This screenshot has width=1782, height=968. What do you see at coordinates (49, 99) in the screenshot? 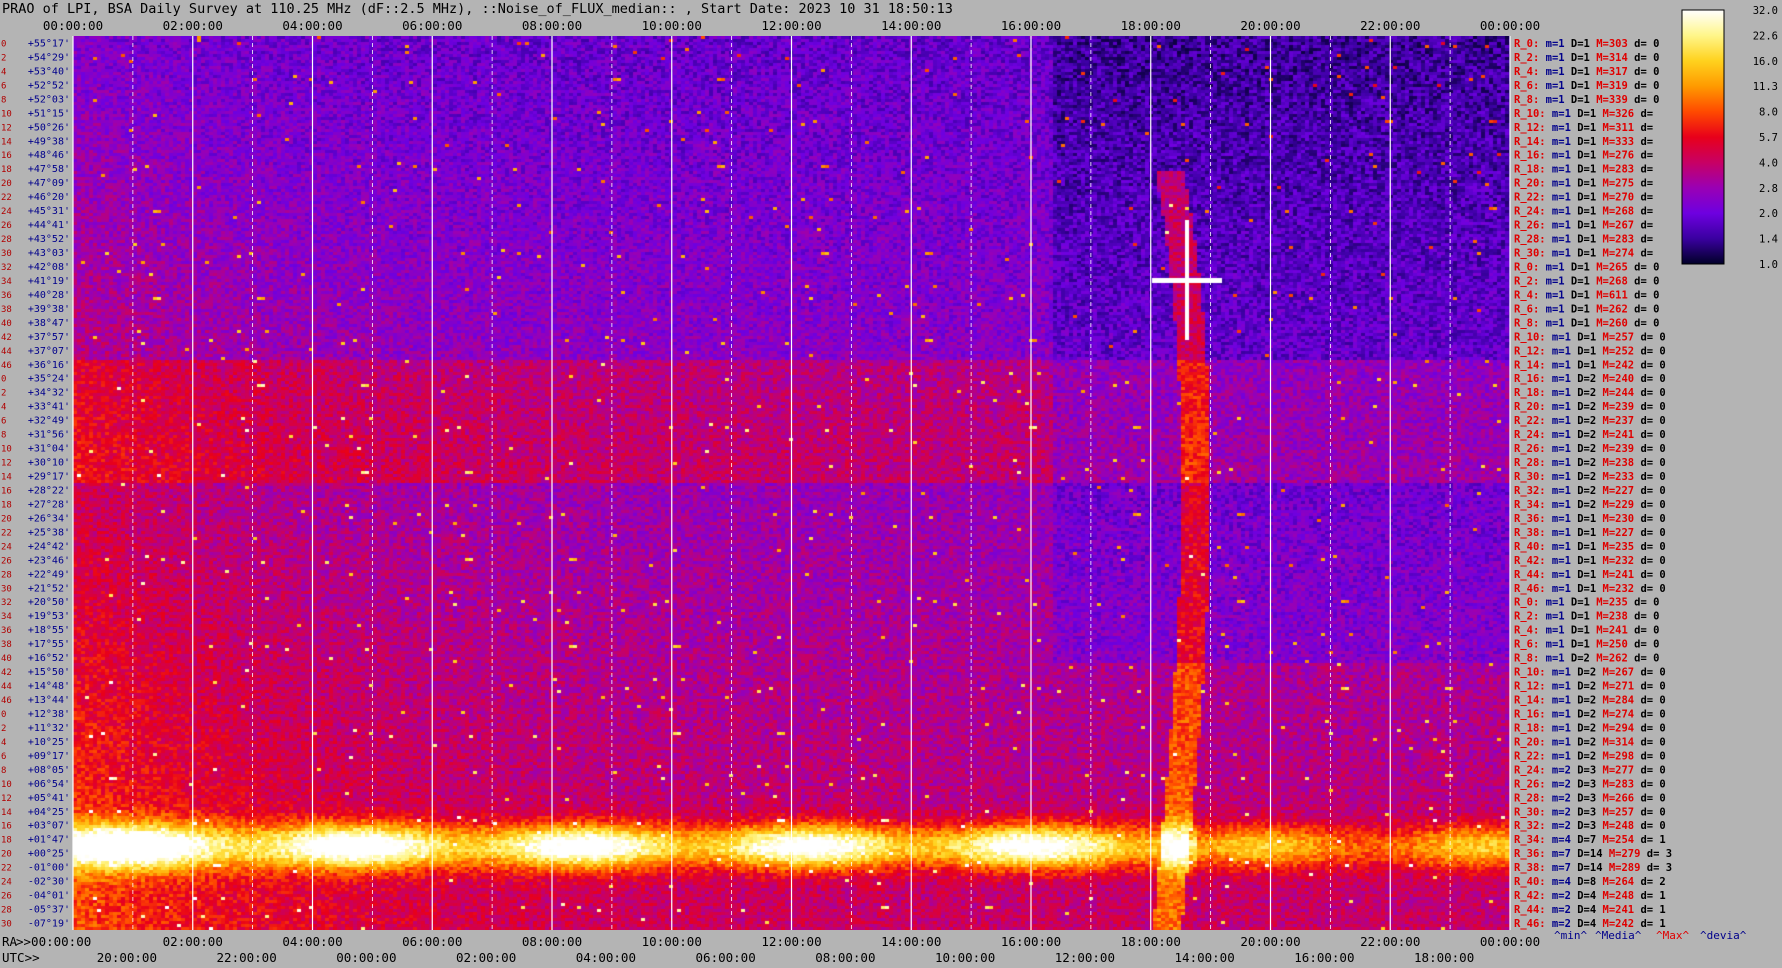
I see `declination-tick: +52°03'` at bounding box center [49, 99].